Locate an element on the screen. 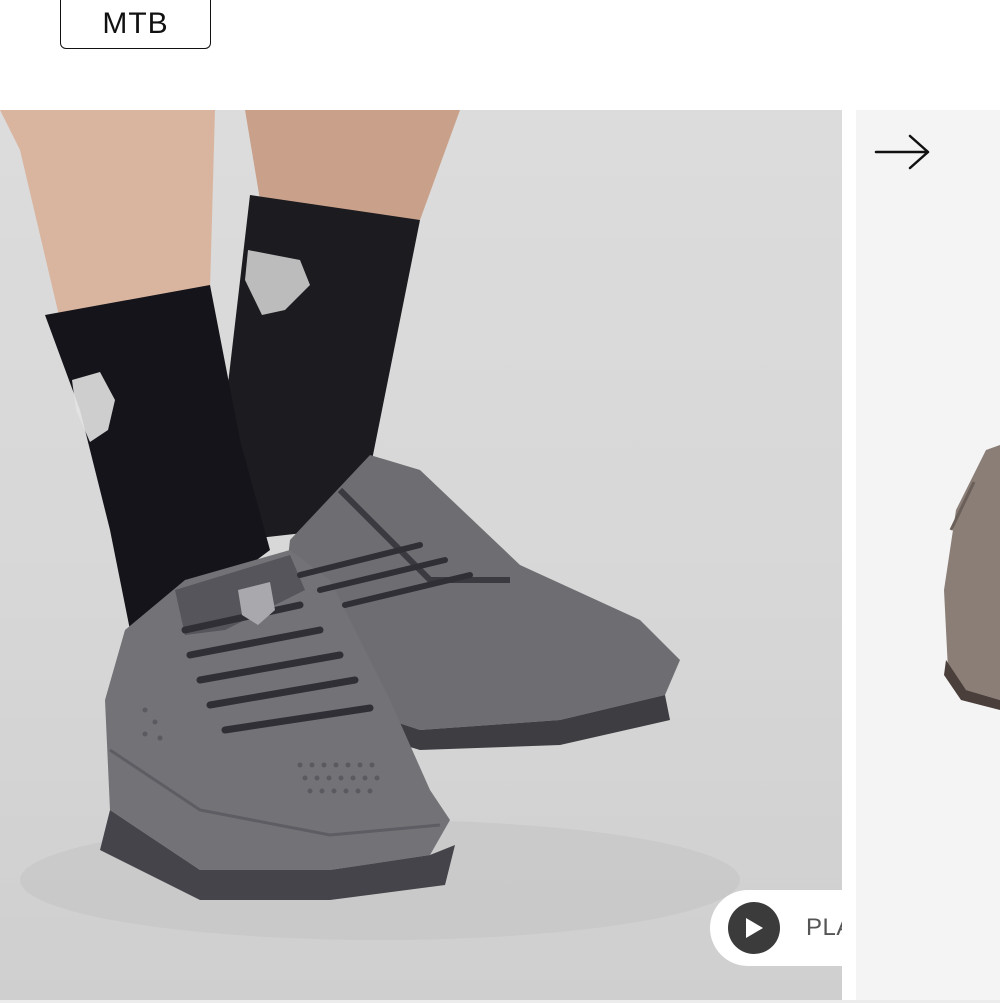 The width and height of the screenshot is (1000, 1003). arrow-right-icon is located at coordinates (902, 152).